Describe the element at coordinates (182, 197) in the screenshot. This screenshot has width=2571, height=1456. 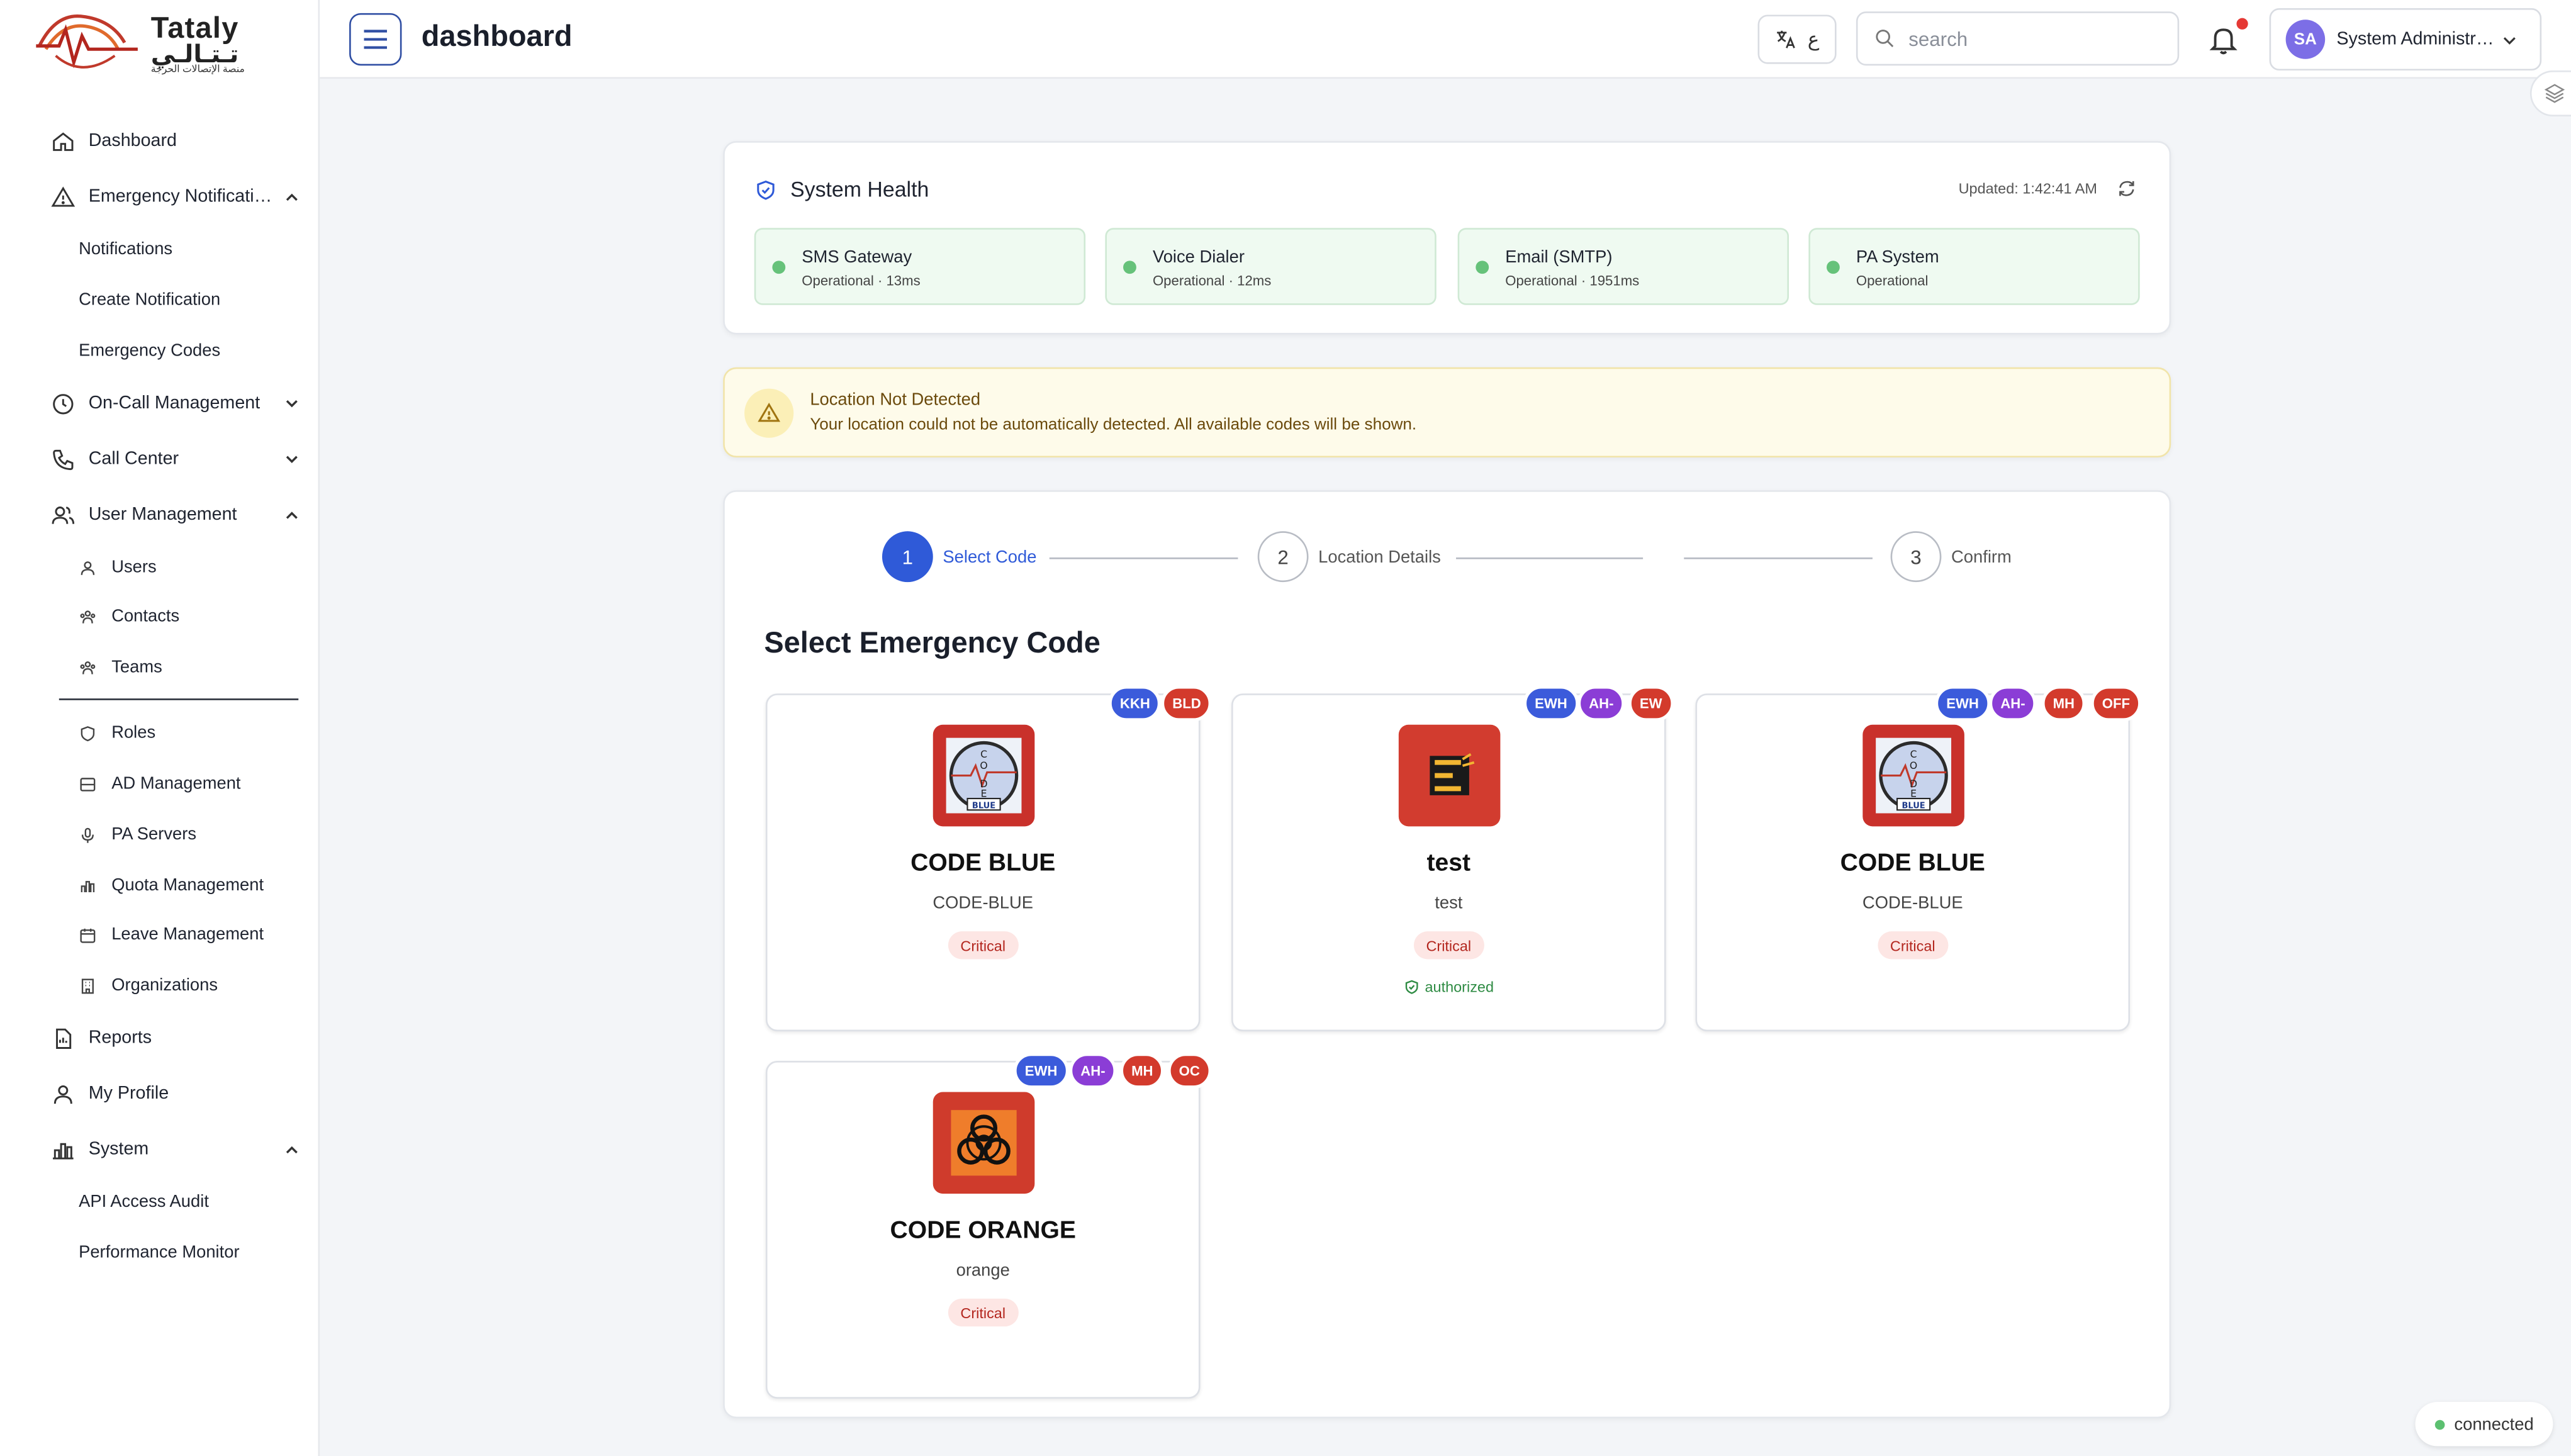
I see `sidebar-item-label: Emergency Notifications` at that location.